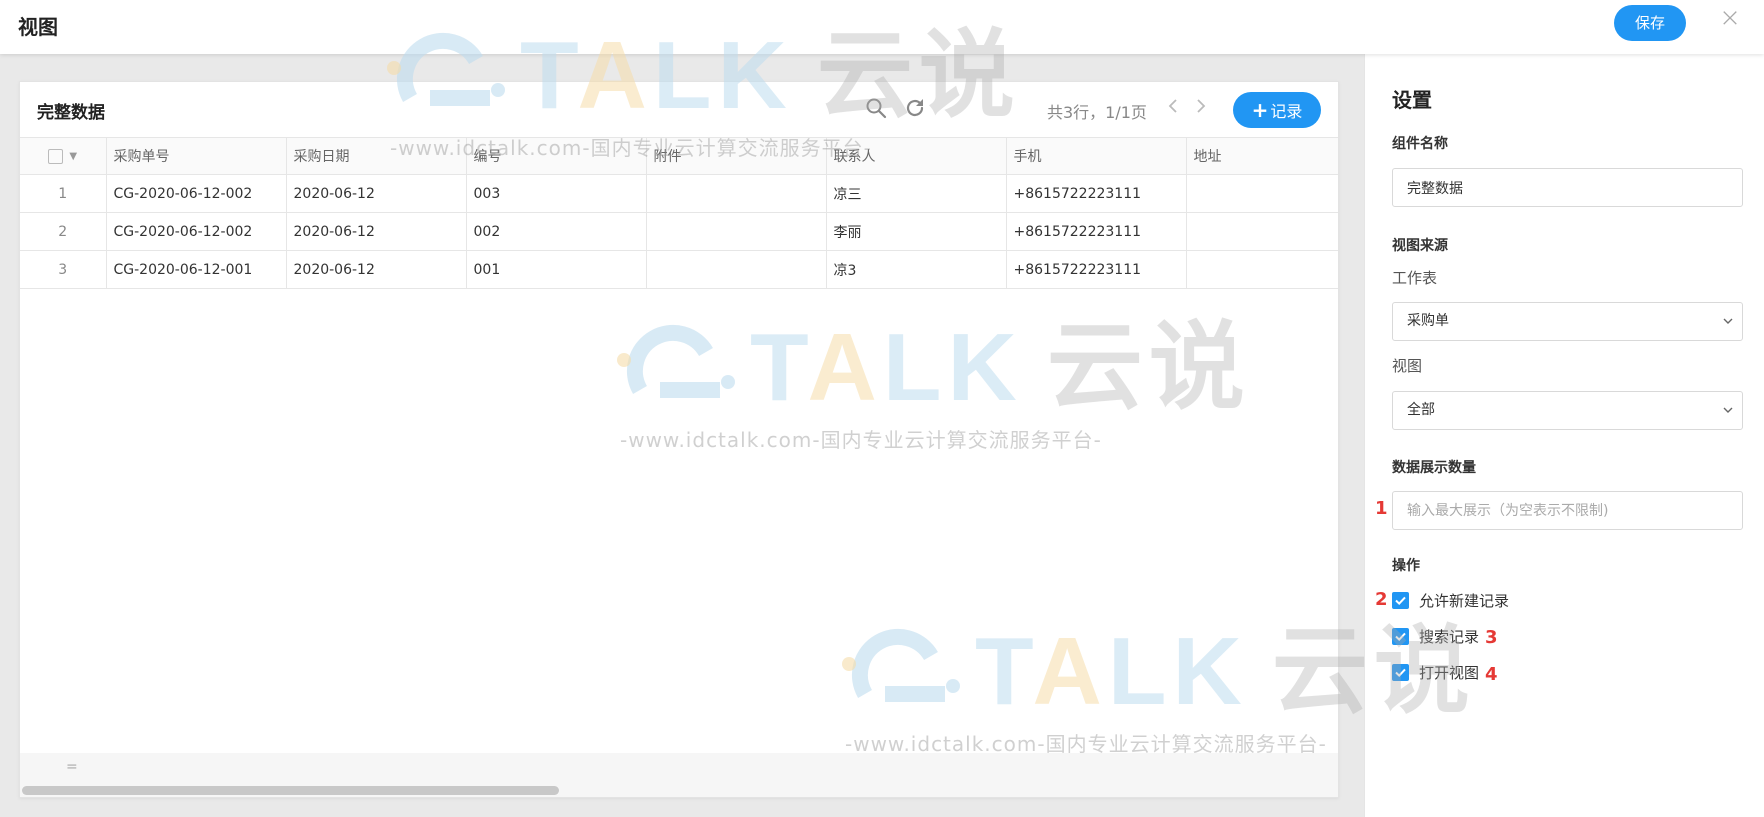  Describe the element at coordinates (1449, 636) in the screenshot. I see `option-label: 搜索记录` at that location.